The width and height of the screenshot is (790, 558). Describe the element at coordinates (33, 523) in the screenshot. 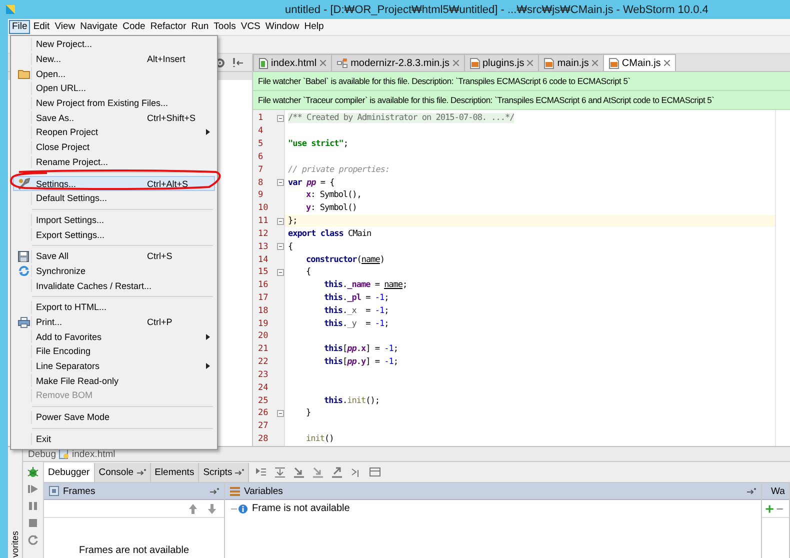

I see `stop-icon` at that location.